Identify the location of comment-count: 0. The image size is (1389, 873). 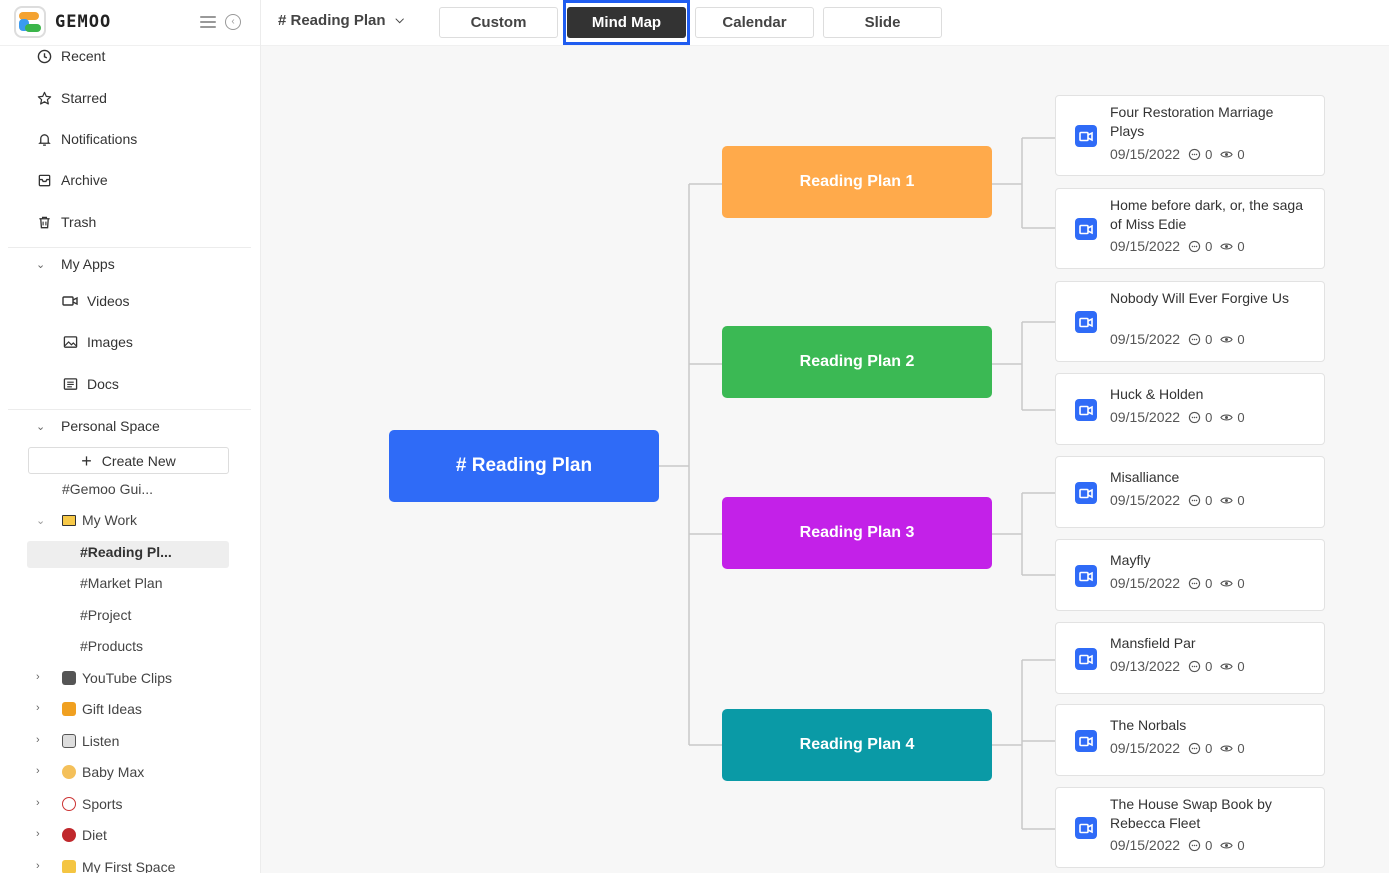
(1200, 845).